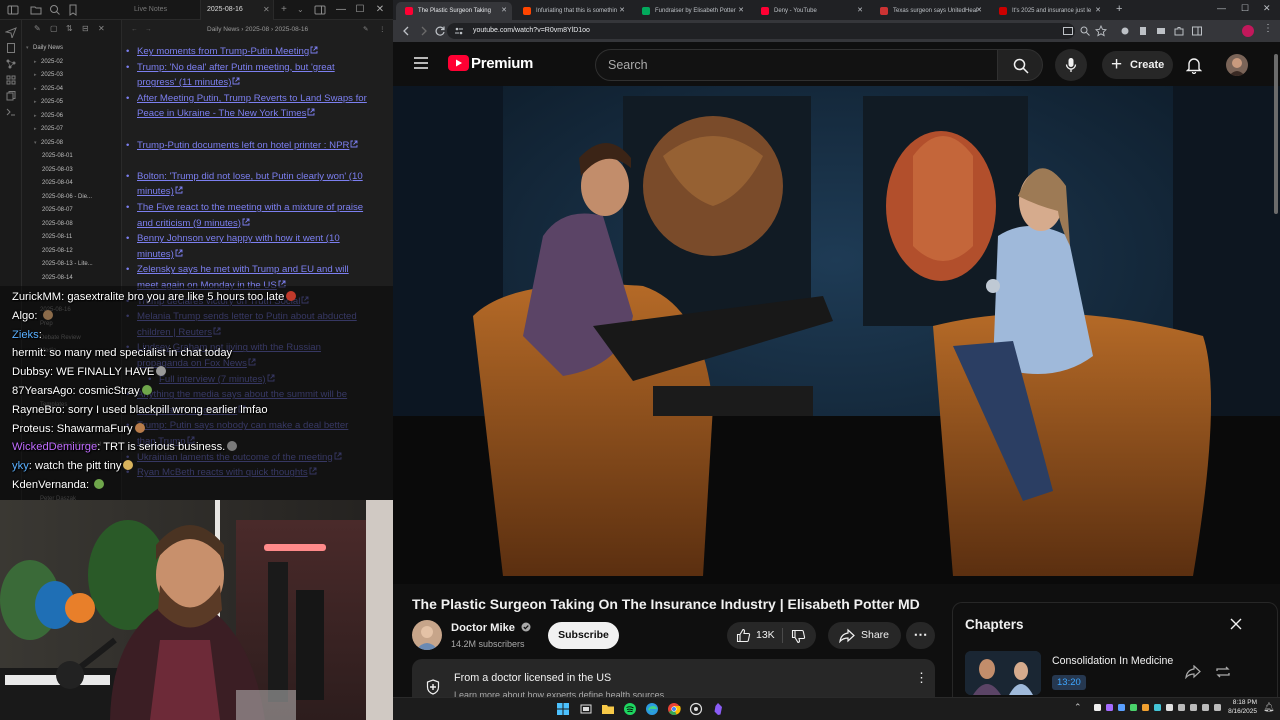  What do you see at coordinates (491, 628) in the screenshot?
I see `channel-name: Doctor Mike` at bounding box center [491, 628].